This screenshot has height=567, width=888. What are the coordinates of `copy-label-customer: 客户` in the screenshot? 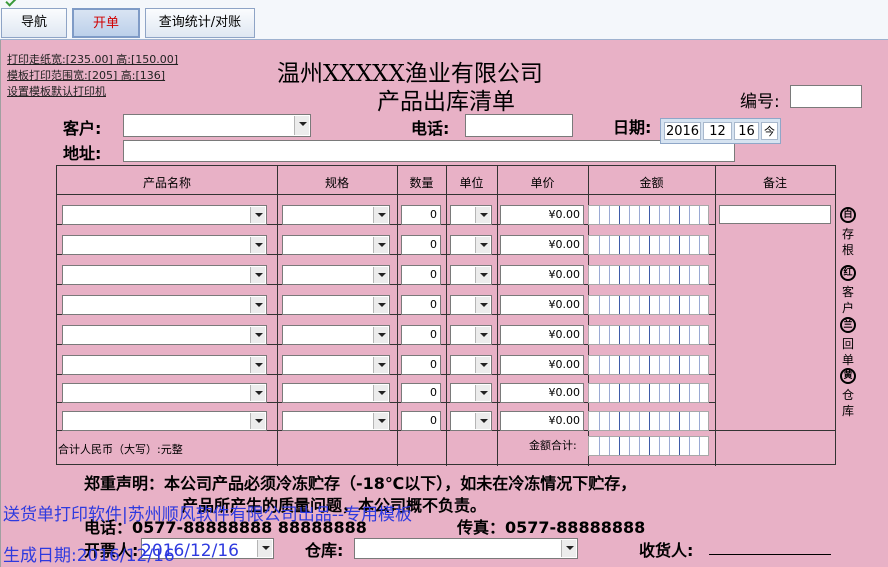 It's located at (847, 300).